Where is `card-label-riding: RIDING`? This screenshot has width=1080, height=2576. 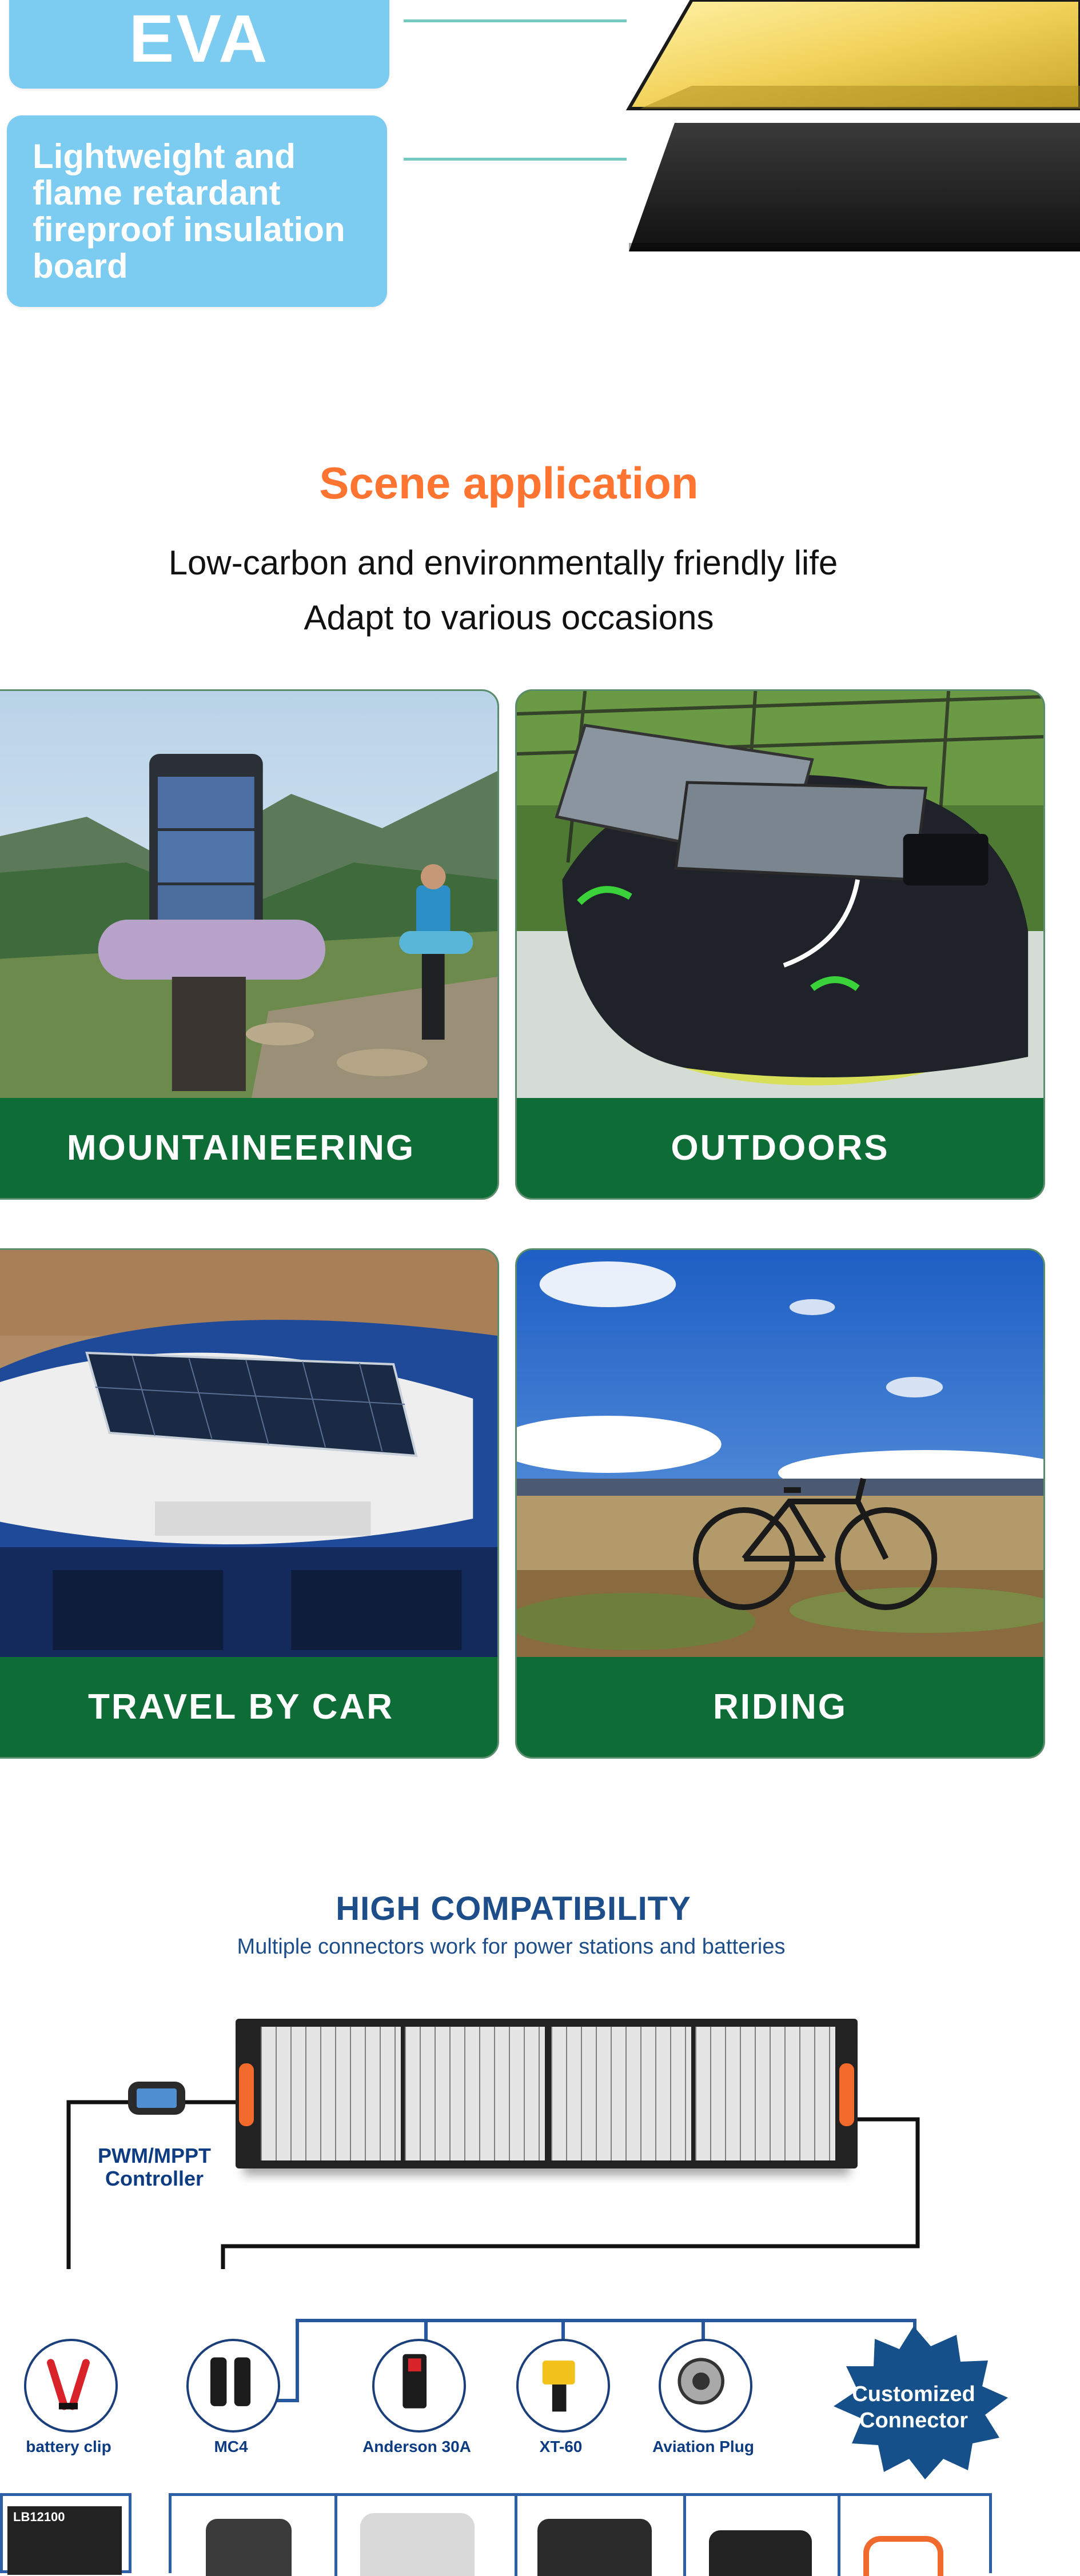 card-label-riding: RIDING is located at coordinates (780, 1707).